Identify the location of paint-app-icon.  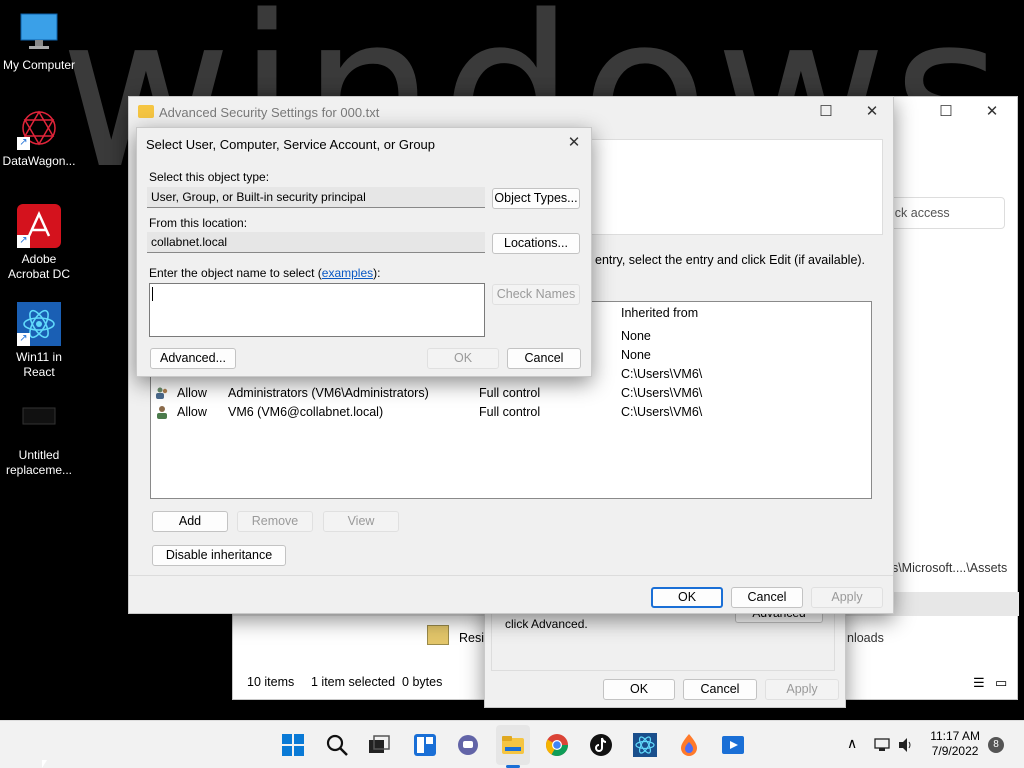
(689, 745).